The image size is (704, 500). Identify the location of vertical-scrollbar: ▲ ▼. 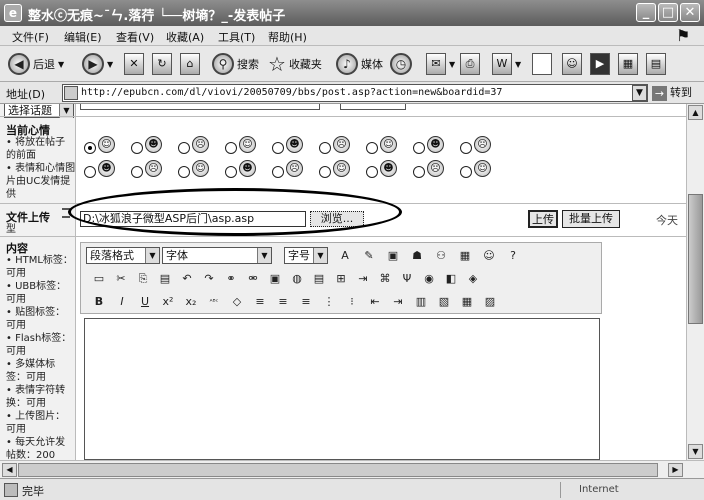
(695, 282).